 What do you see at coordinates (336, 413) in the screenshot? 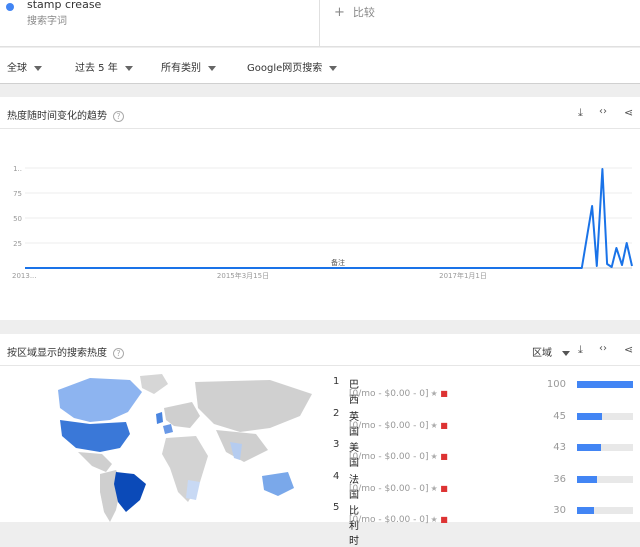
I see `region-rank: 2` at bounding box center [336, 413].